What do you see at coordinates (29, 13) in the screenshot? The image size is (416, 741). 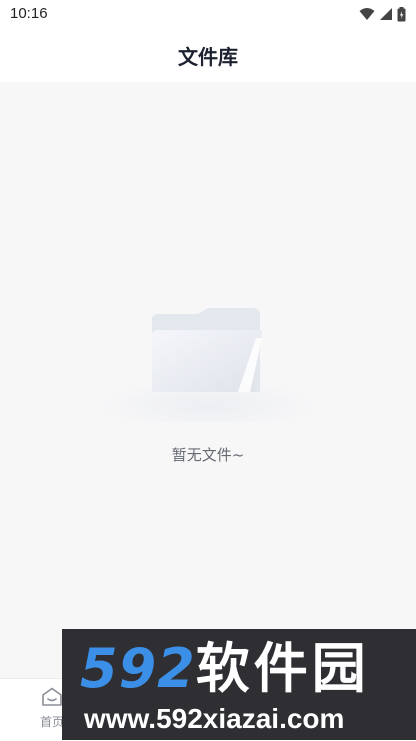 I see `status-time: 10:16` at bounding box center [29, 13].